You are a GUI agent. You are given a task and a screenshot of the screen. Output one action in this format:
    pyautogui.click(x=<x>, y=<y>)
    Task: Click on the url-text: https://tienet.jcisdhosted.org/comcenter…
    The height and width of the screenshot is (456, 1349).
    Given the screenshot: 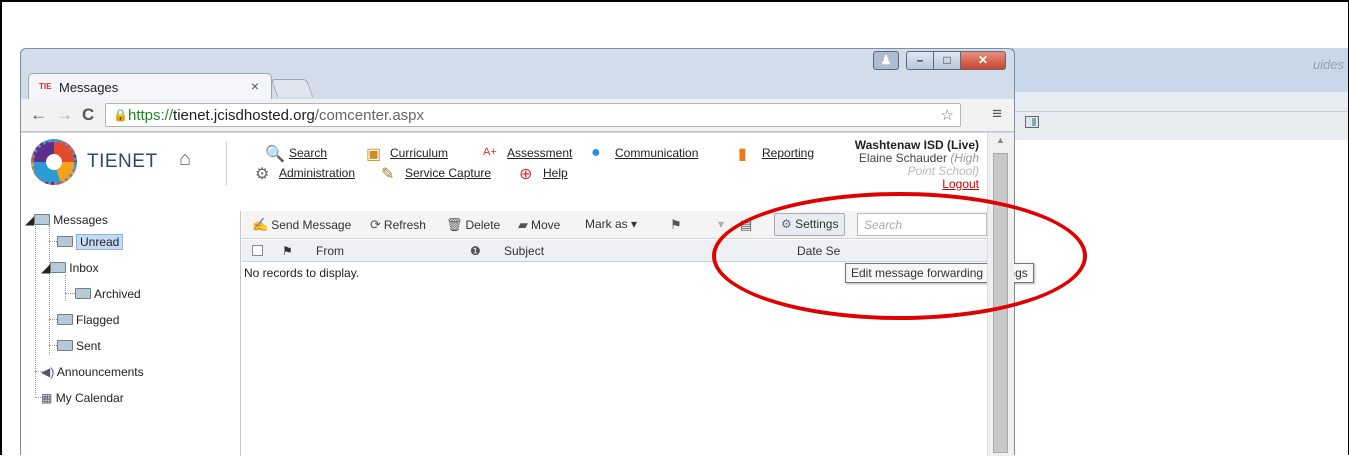 What is the action you would take?
    pyautogui.click(x=276, y=115)
    